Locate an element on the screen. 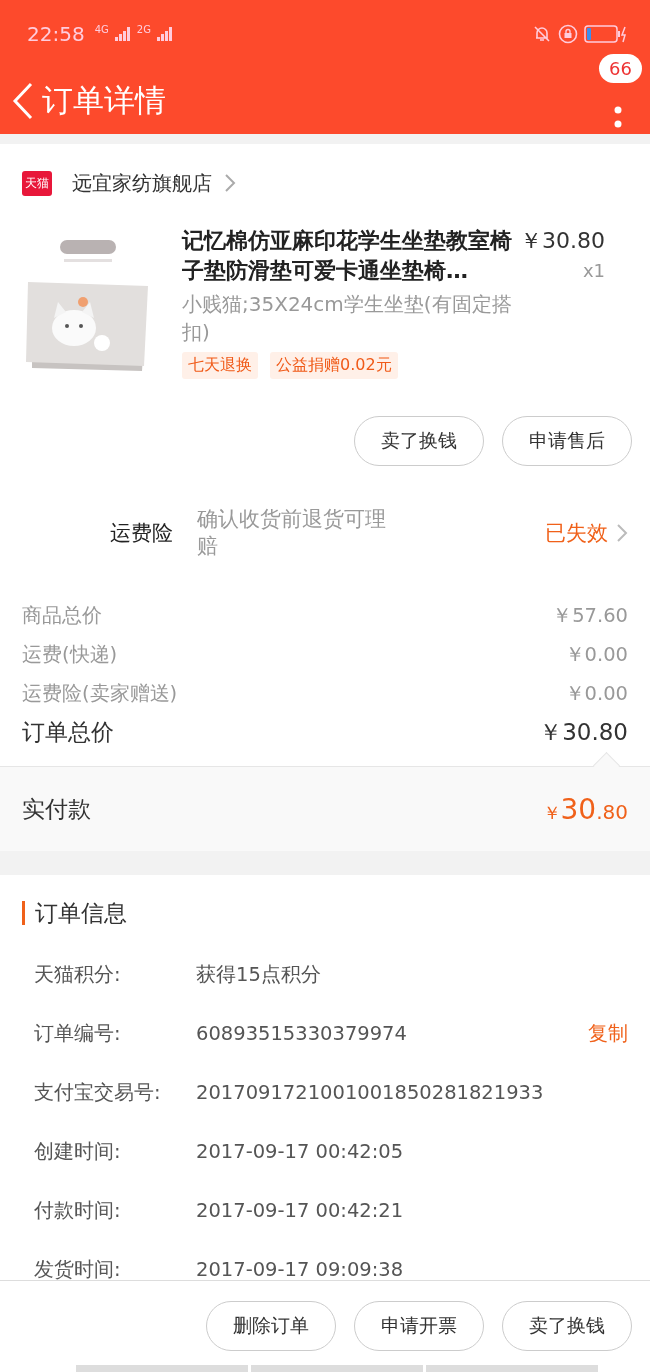 Image resolution: width=650 pixels, height=1372 pixels. section-title: 订单信息 is located at coordinates (325, 913).